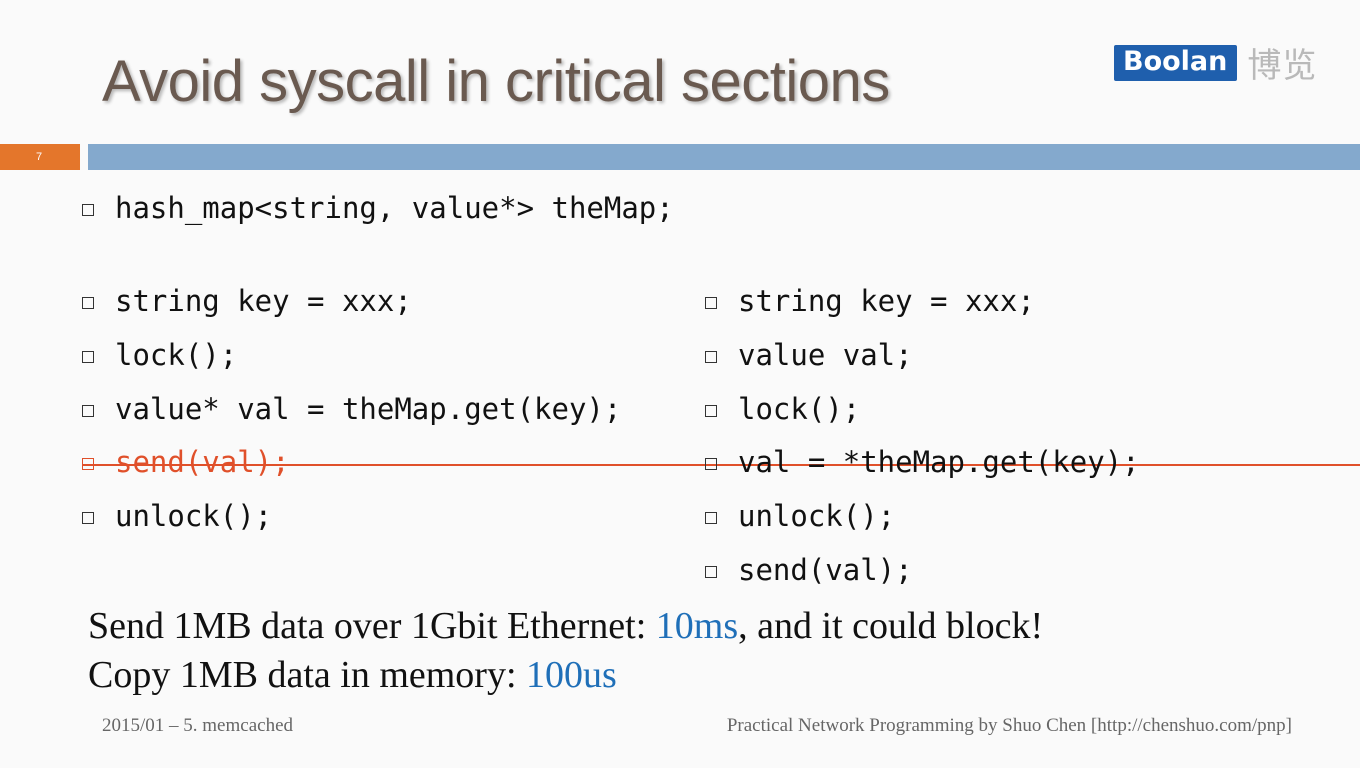 The height and width of the screenshot is (768, 1360). I want to click on title-divider-bar, so click(724, 157).